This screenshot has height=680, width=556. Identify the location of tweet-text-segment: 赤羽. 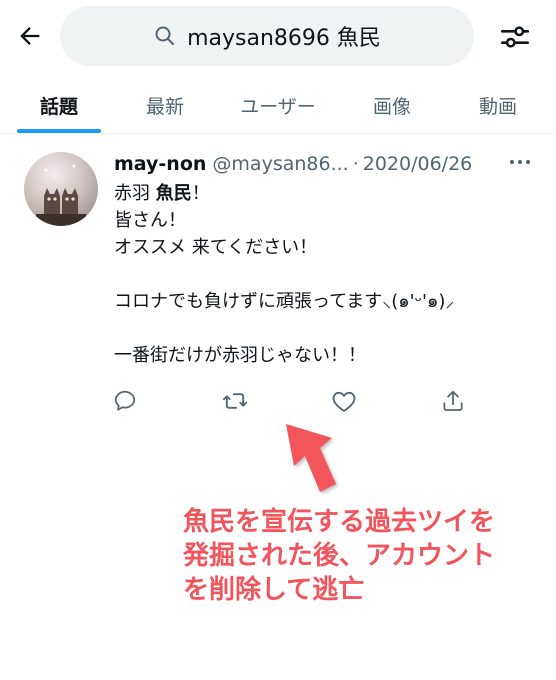
(135, 193).